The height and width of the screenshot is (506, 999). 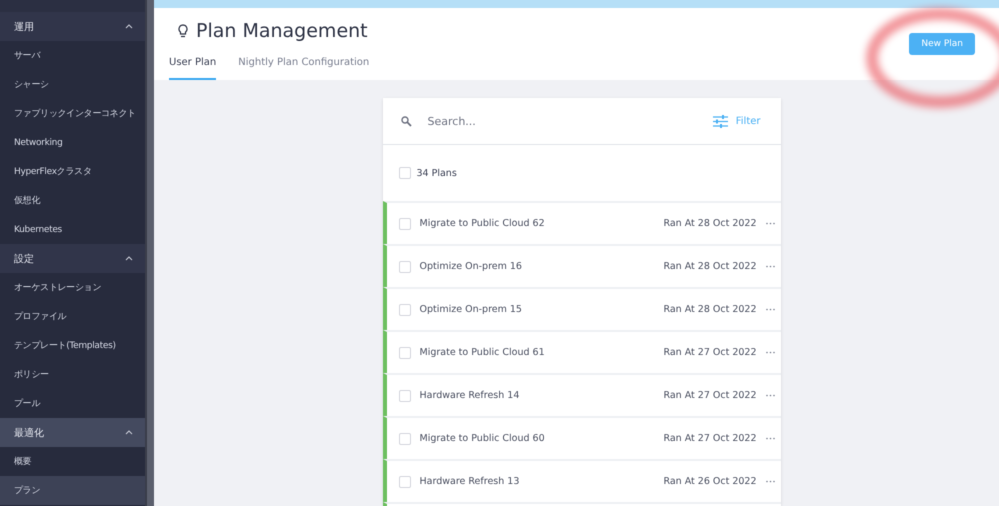 What do you see at coordinates (471, 266) in the screenshot?
I see `plan-name: Optimize On-prem 16` at bounding box center [471, 266].